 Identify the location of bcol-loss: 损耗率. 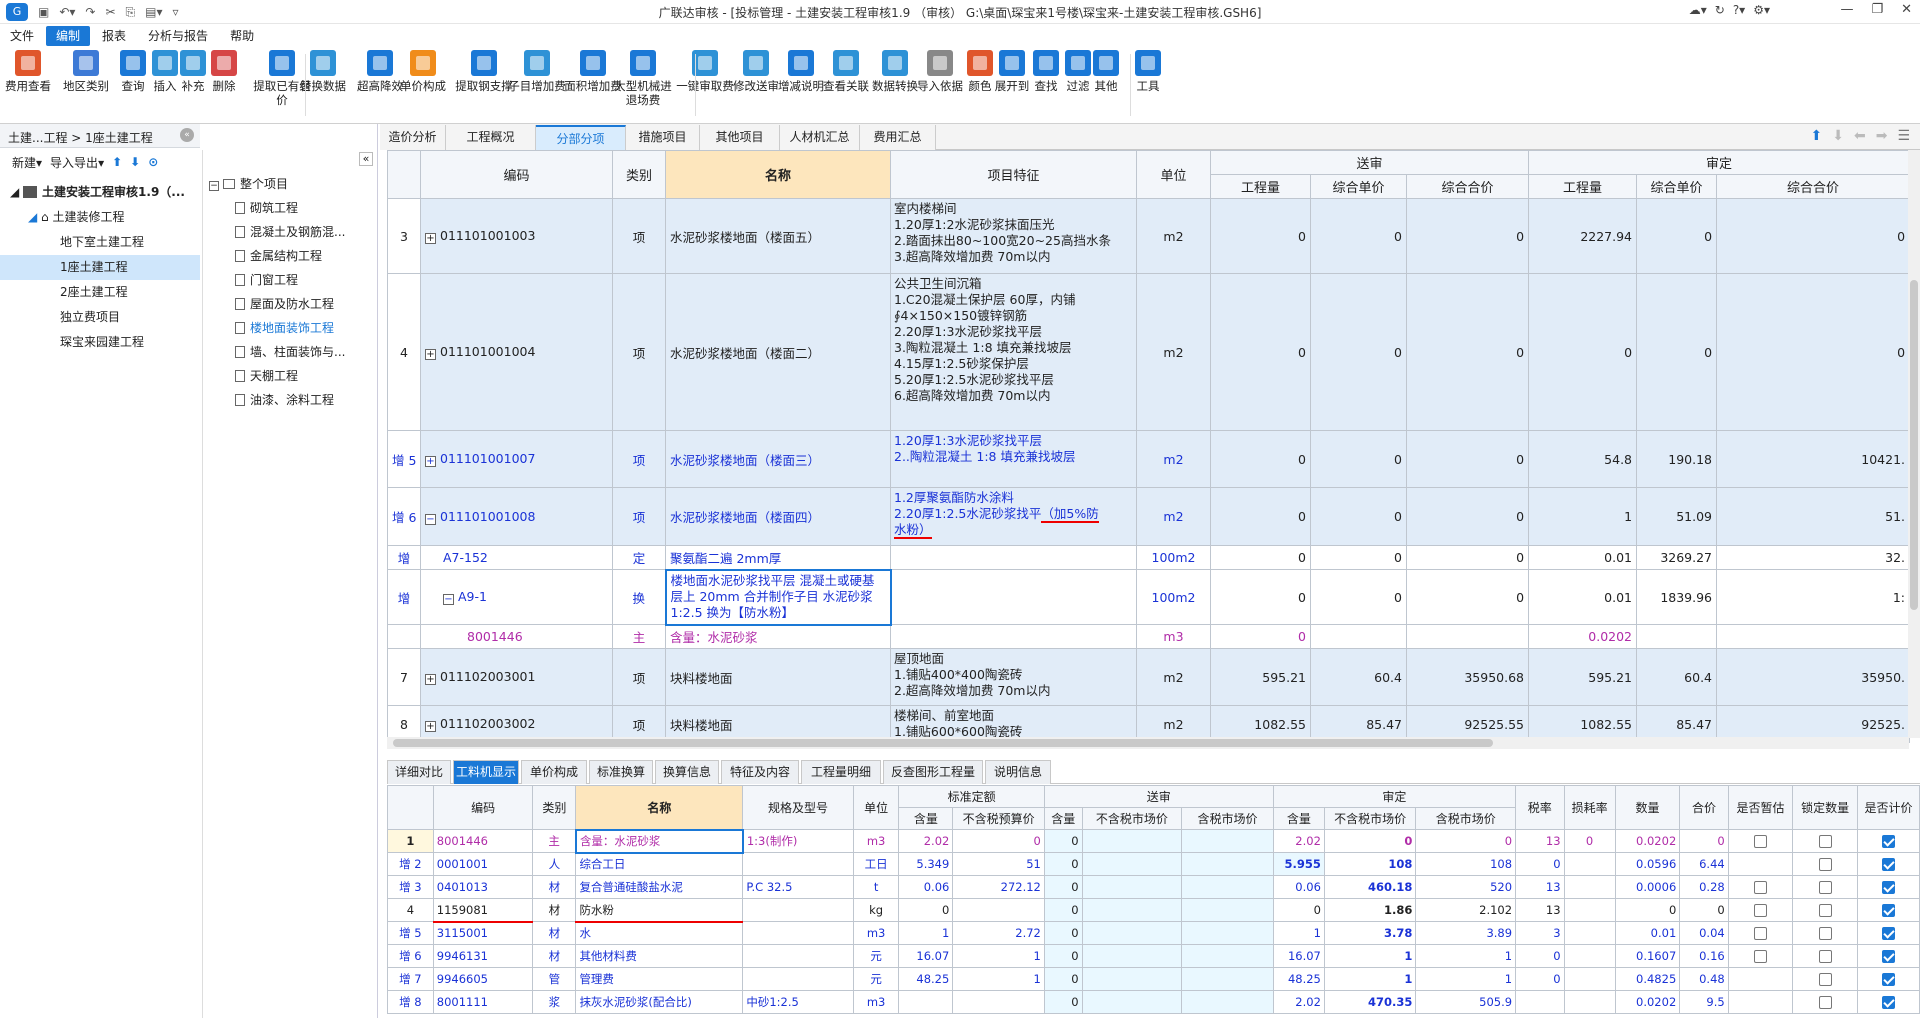
(1589, 807).